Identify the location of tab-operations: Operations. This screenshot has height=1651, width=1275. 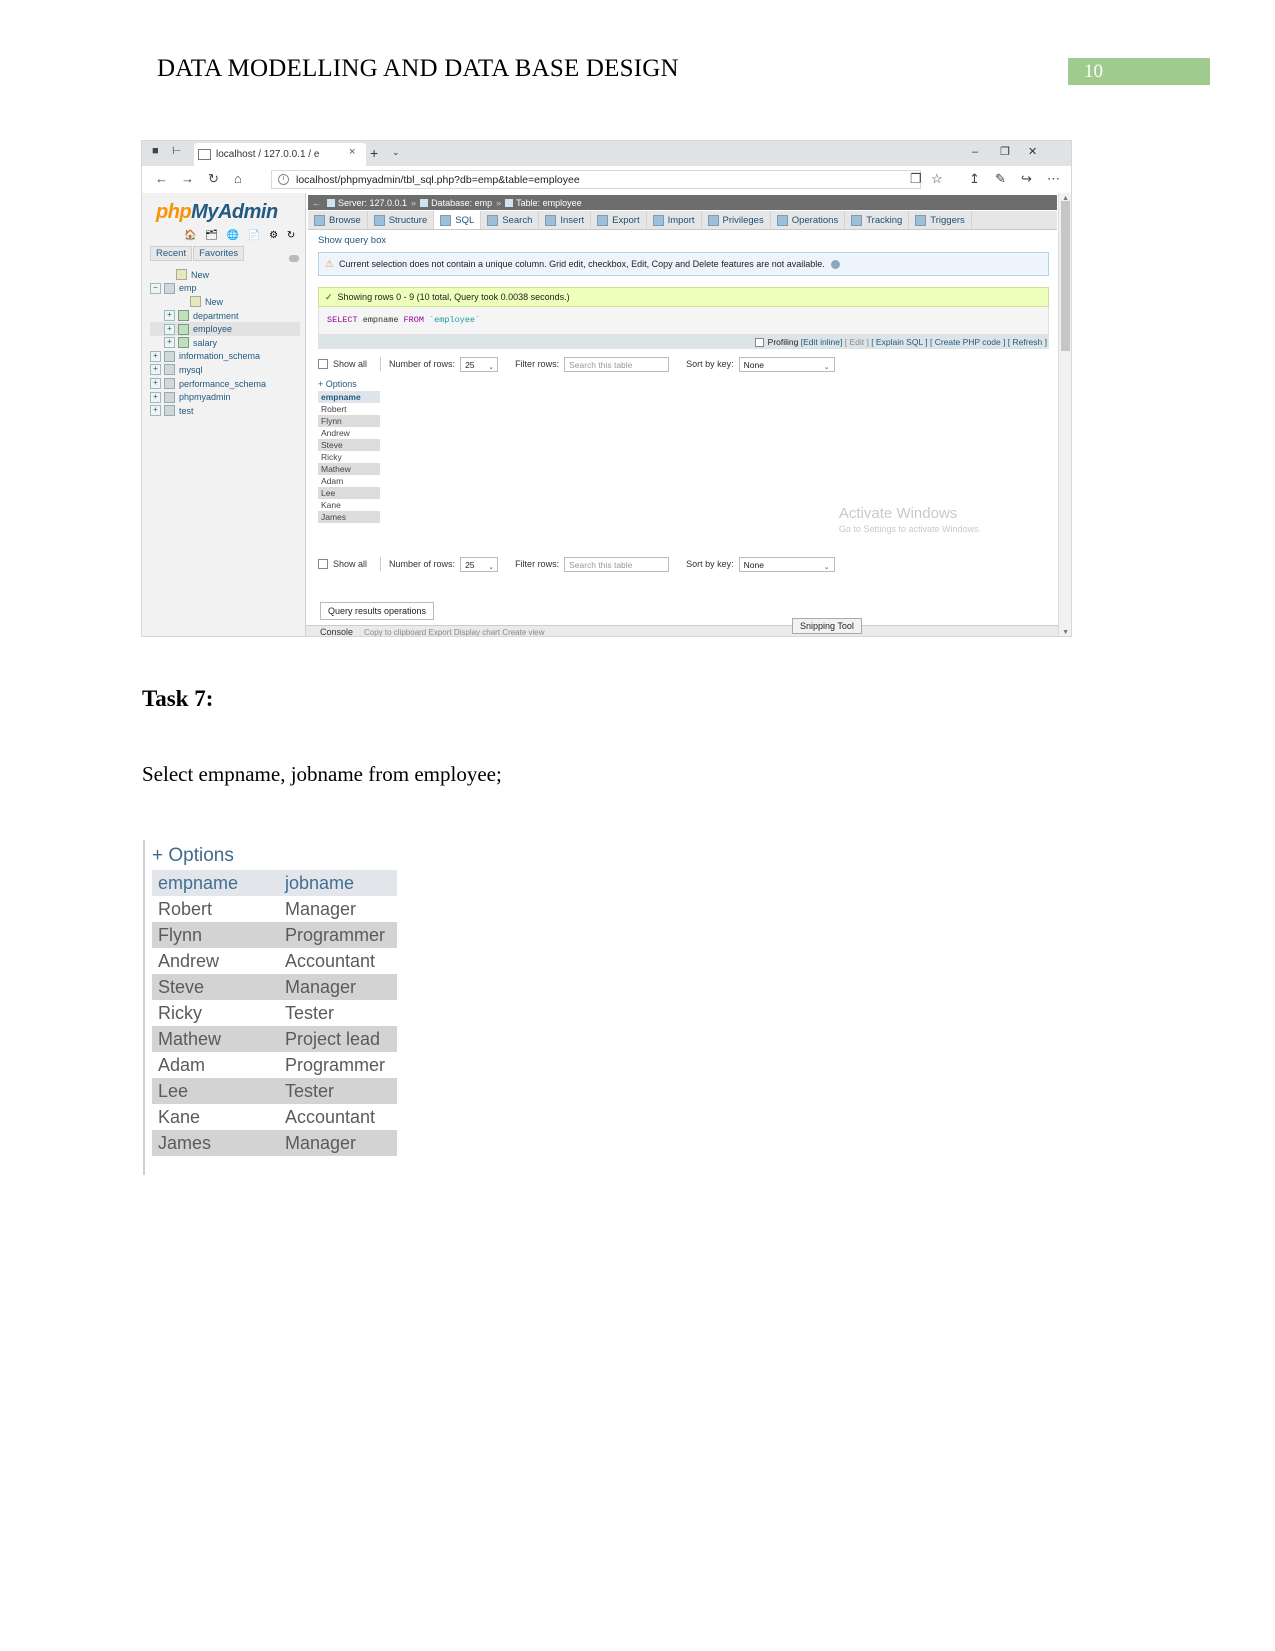
(808, 220).